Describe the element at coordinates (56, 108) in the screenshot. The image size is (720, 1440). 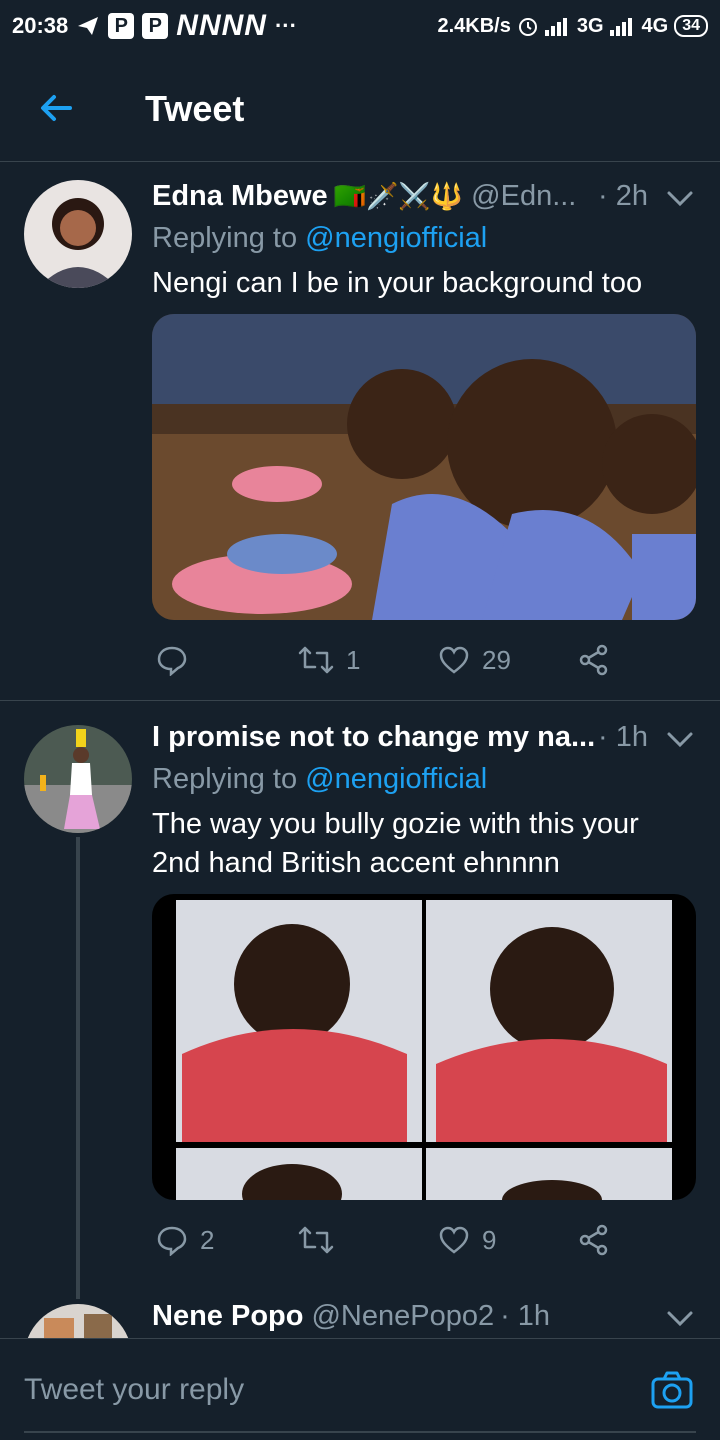
I see `arrow-left-icon` at that location.